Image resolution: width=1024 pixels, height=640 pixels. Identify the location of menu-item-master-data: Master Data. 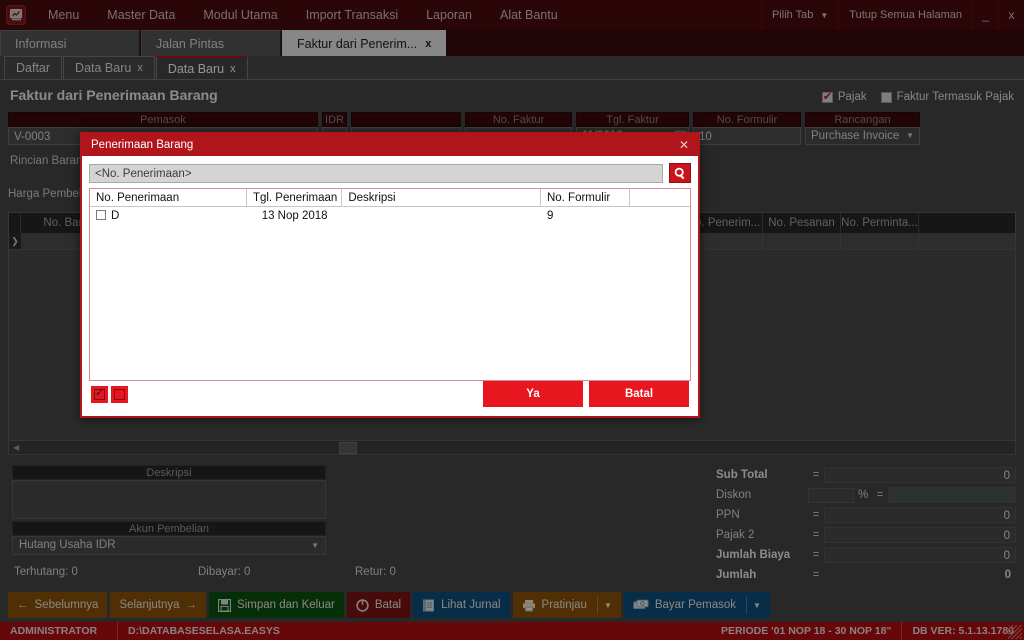
(141, 15).